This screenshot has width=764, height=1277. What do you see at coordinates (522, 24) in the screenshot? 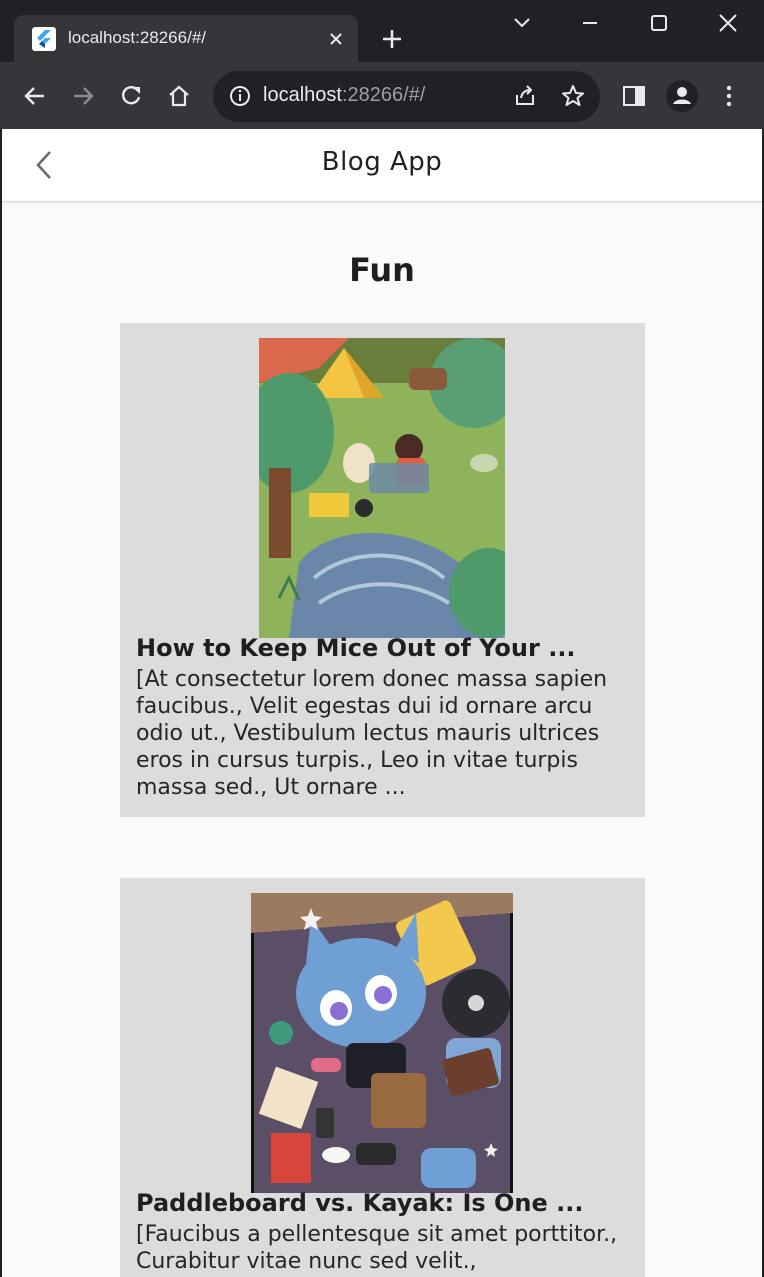
I see `tab-search-chevron-icon` at bounding box center [522, 24].